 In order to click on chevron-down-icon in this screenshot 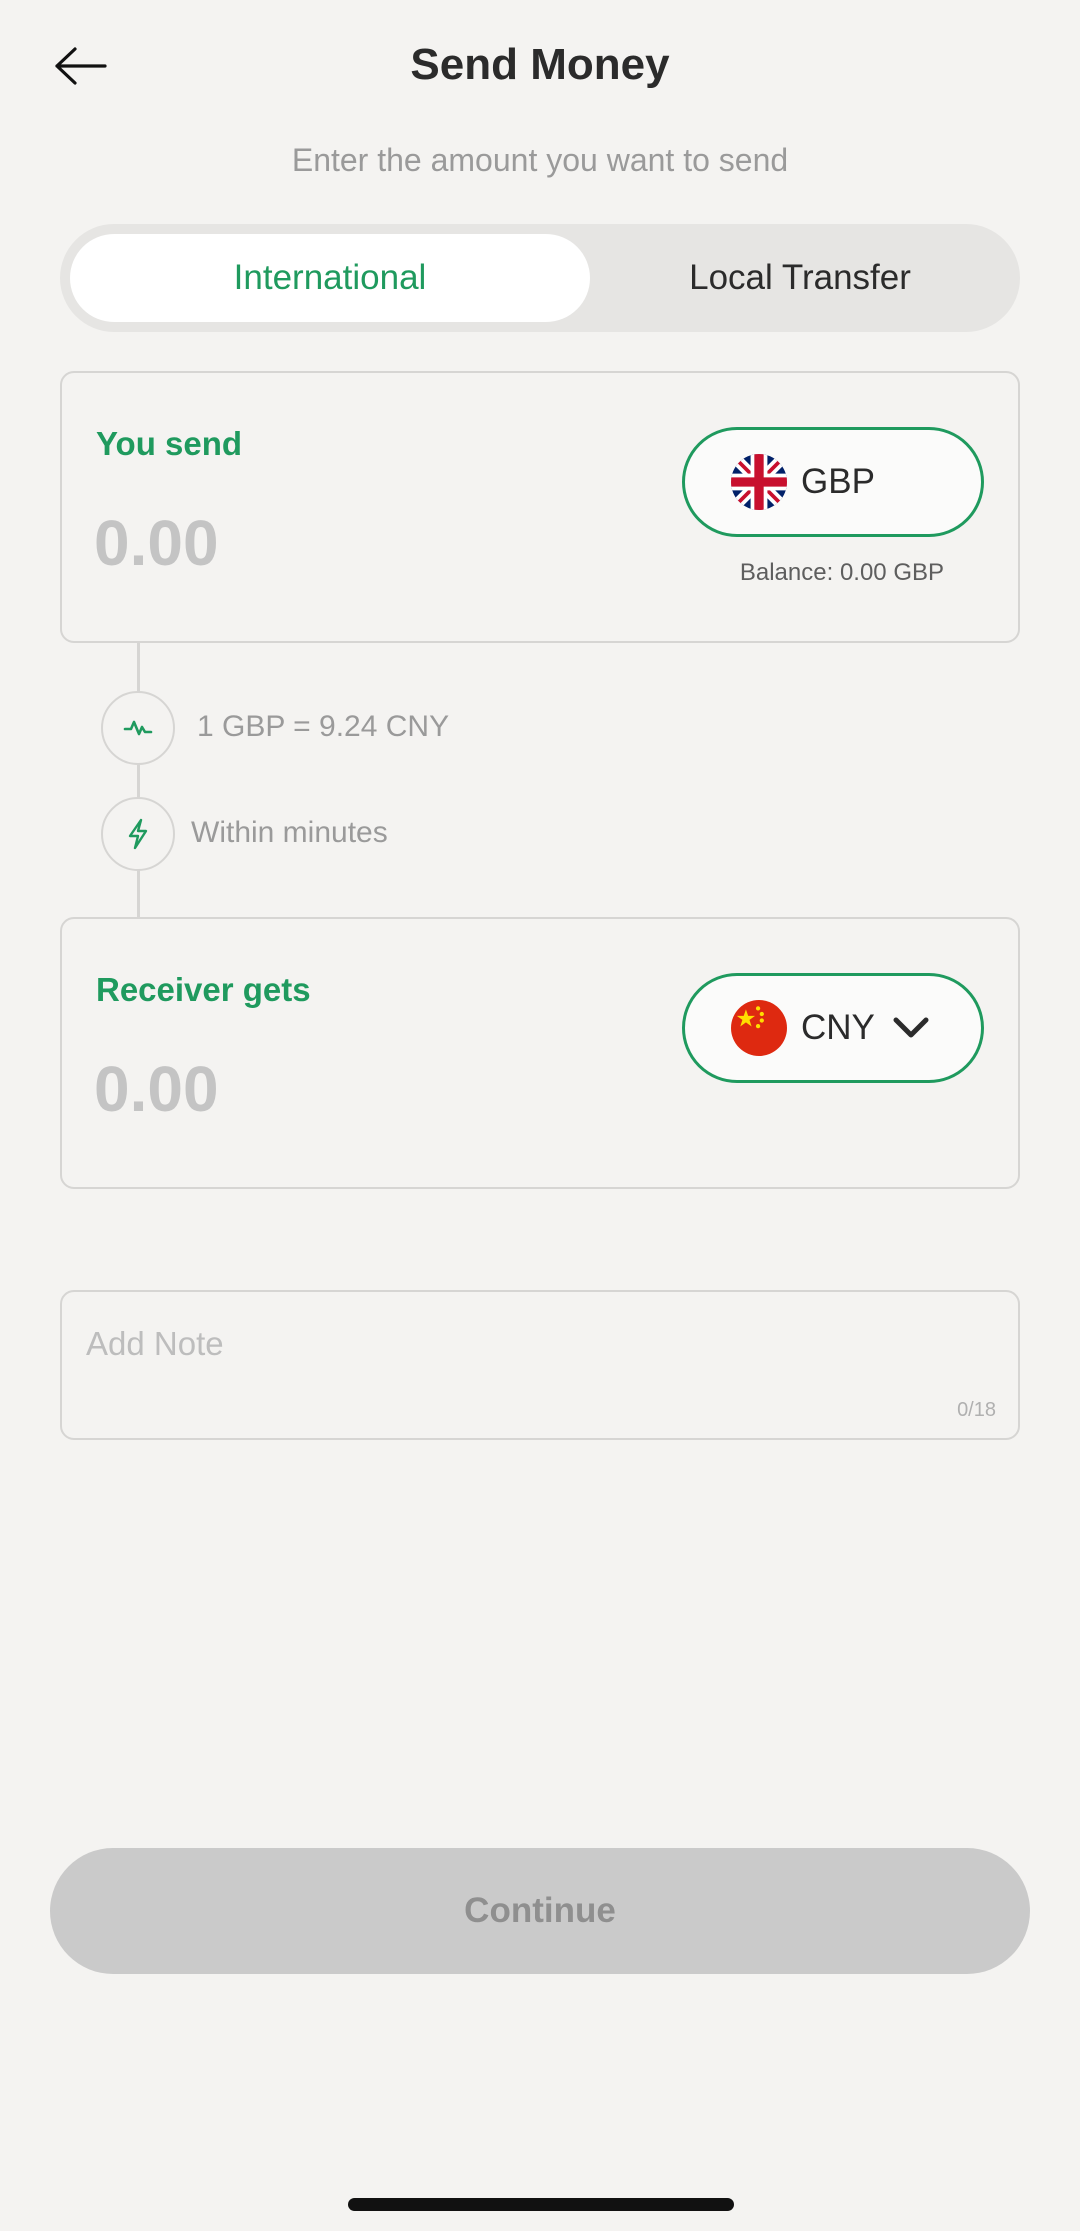, I will do `click(911, 1027)`.